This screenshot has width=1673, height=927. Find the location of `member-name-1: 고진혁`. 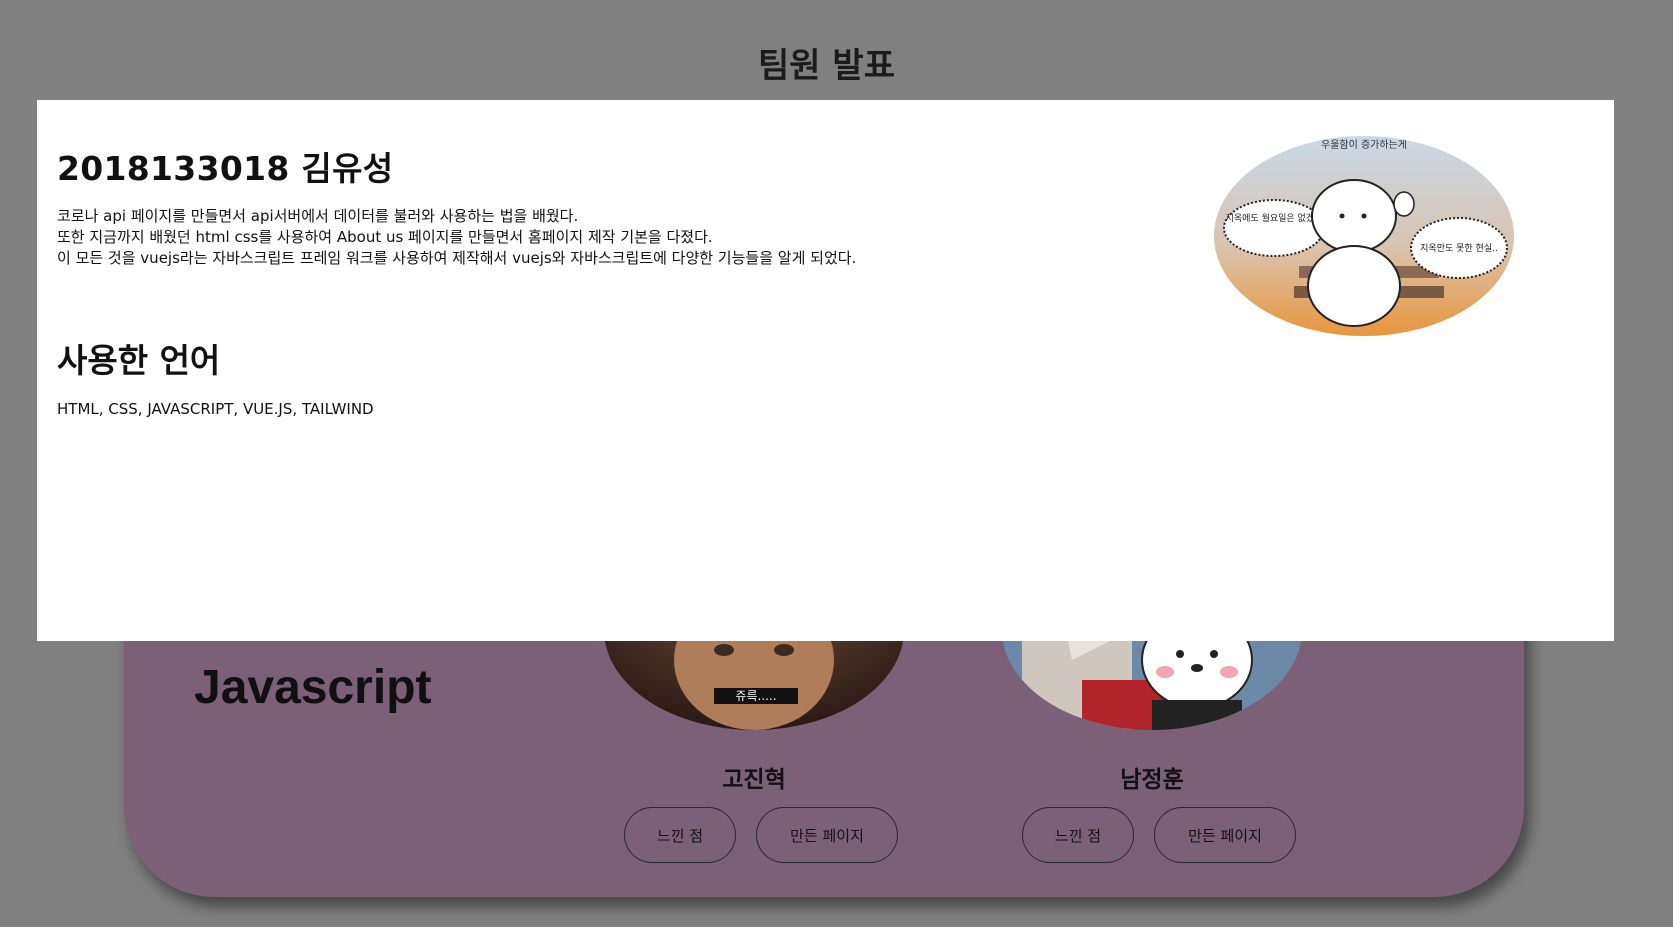

member-name-1: 고진혁 is located at coordinates (754, 780).